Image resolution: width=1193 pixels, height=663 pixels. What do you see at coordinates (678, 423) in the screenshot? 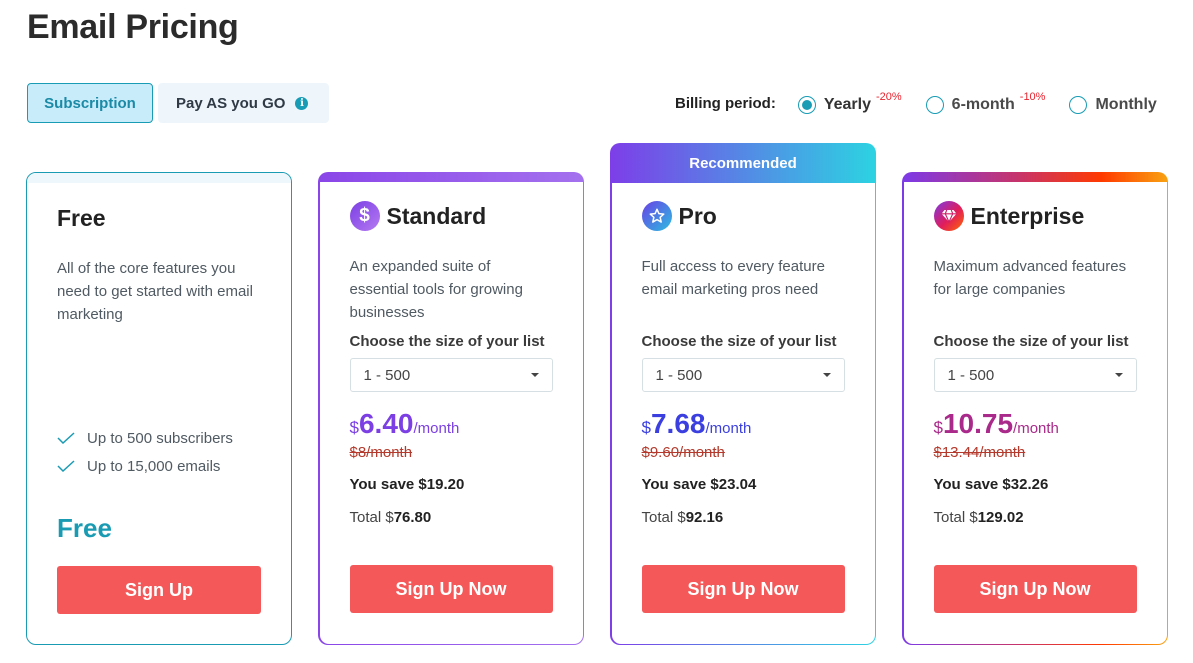
I see `price-amount: 7.68` at bounding box center [678, 423].